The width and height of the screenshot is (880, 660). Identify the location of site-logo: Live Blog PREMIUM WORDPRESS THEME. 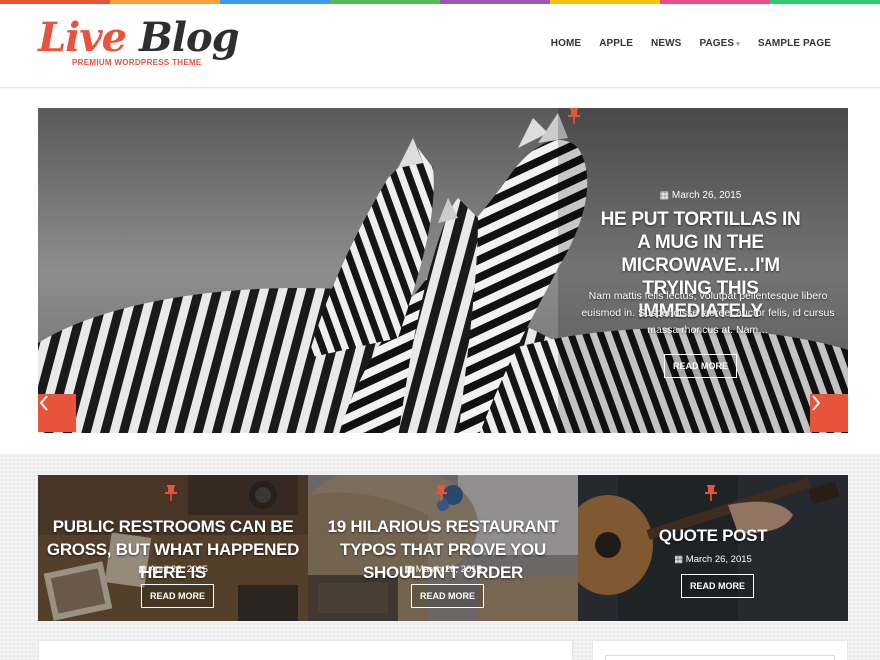
(139, 44).